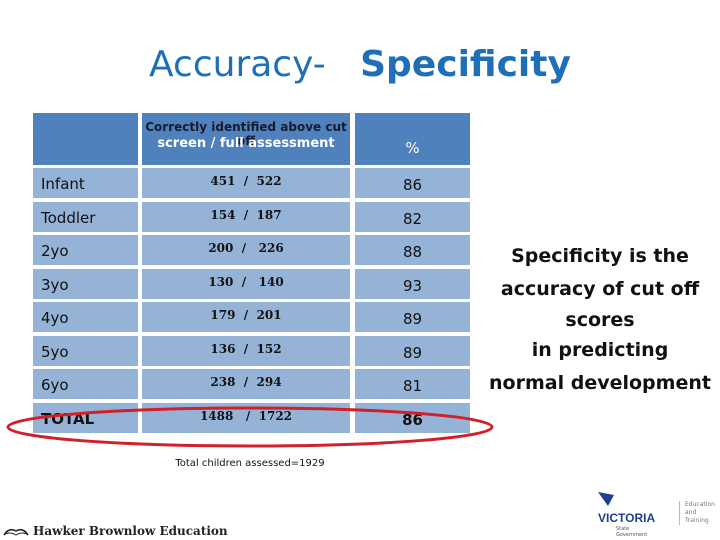 The width and height of the screenshot is (720, 540). What do you see at coordinates (600, 383) in the screenshot?
I see `definition-line: normal development` at bounding box center [600, 383].